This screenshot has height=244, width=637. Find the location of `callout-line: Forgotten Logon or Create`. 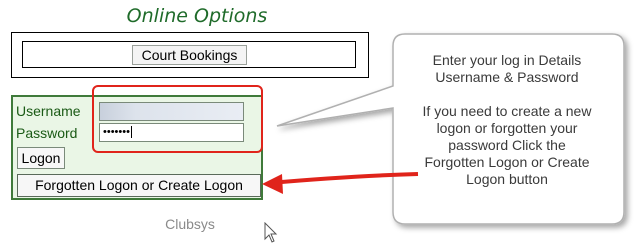

callout-line: Forgotten Logon or Create is located at coordinates (507, 162).